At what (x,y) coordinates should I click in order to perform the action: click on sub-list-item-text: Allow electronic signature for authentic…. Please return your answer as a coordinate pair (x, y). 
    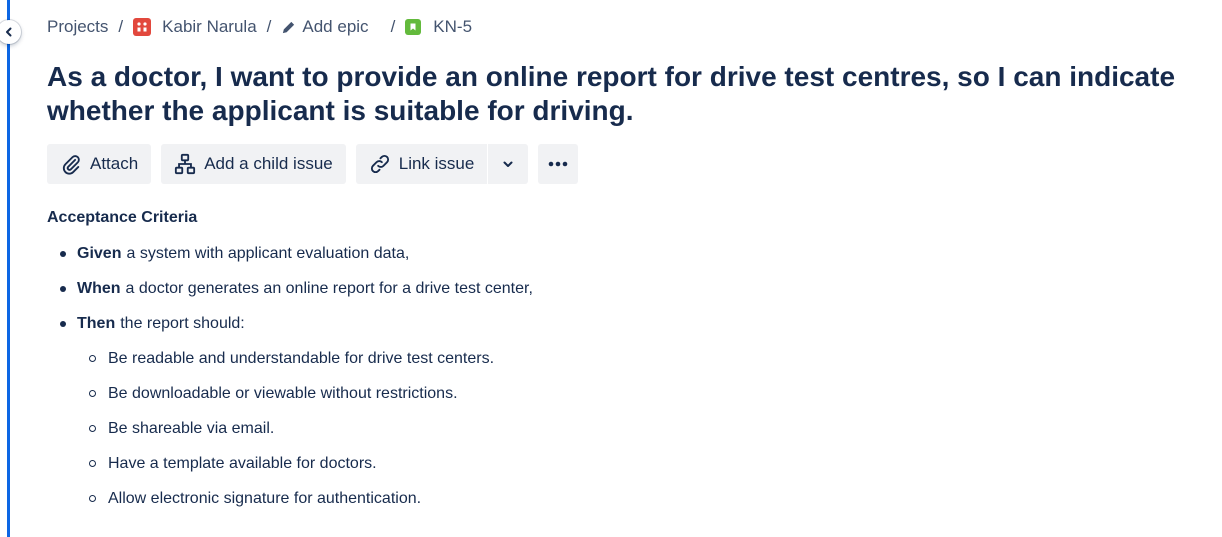
    Looking at the image, I should click on (265, 498).